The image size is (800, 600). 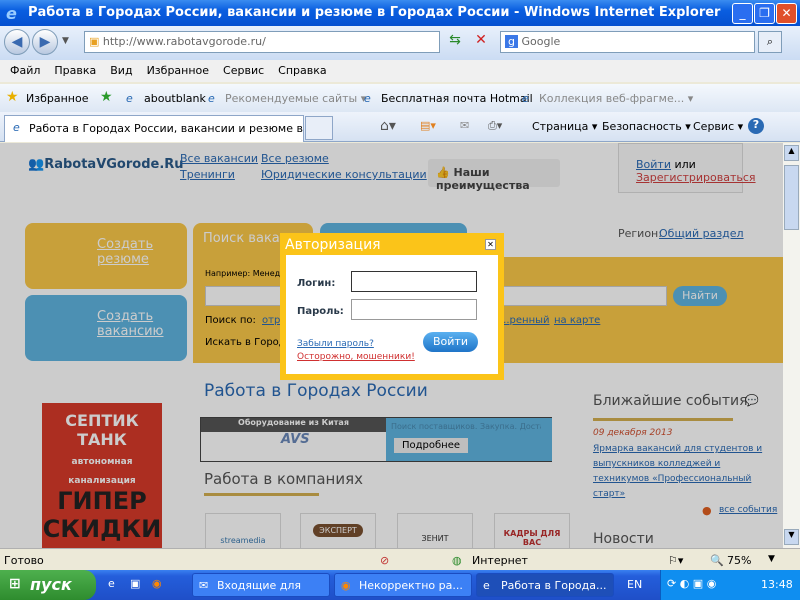 I want to click on minimize-button: _, so click(x=742, y=13).